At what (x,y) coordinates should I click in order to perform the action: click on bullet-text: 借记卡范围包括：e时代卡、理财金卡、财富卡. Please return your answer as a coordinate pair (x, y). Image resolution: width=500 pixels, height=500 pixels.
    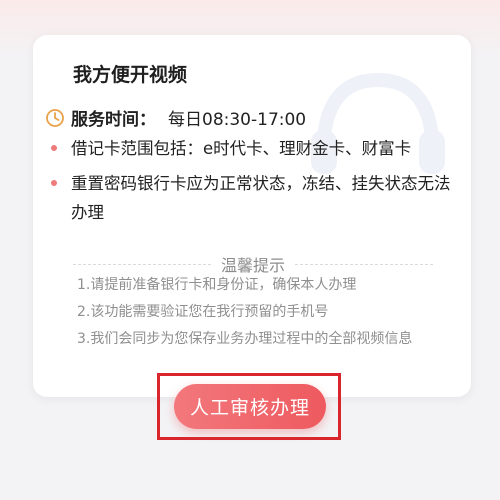
    Looking at the image, I should click on (241, 148).